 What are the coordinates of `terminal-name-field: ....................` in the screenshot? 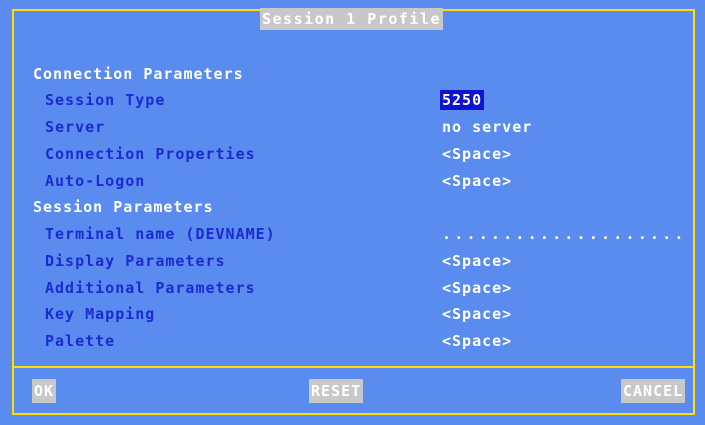 It's located at (564, 234).